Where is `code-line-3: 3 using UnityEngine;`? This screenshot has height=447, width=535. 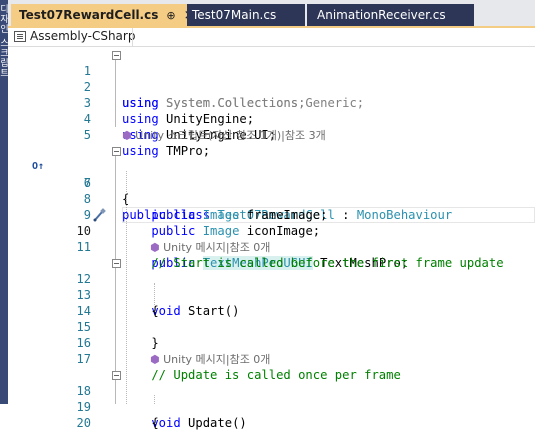 code-line-3: 3 using UnityEngine; is located at coordinates (271, 102).